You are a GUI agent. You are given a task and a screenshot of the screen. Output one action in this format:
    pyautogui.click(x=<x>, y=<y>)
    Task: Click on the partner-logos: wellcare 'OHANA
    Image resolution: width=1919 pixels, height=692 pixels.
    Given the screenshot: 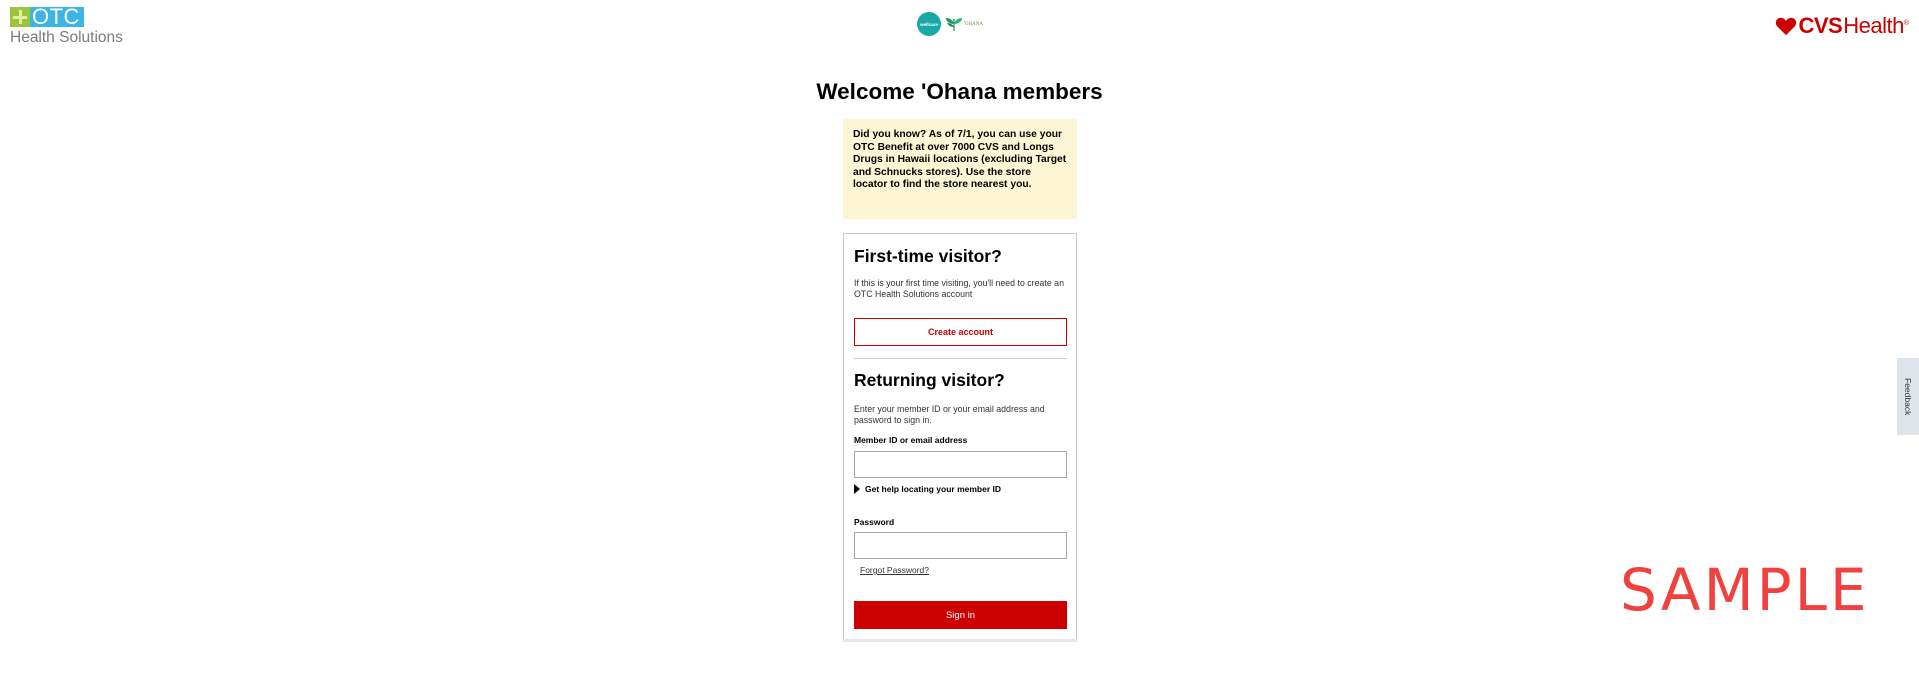 What is the action you would take?
    pyautogui.click(x=950, y=24)
    